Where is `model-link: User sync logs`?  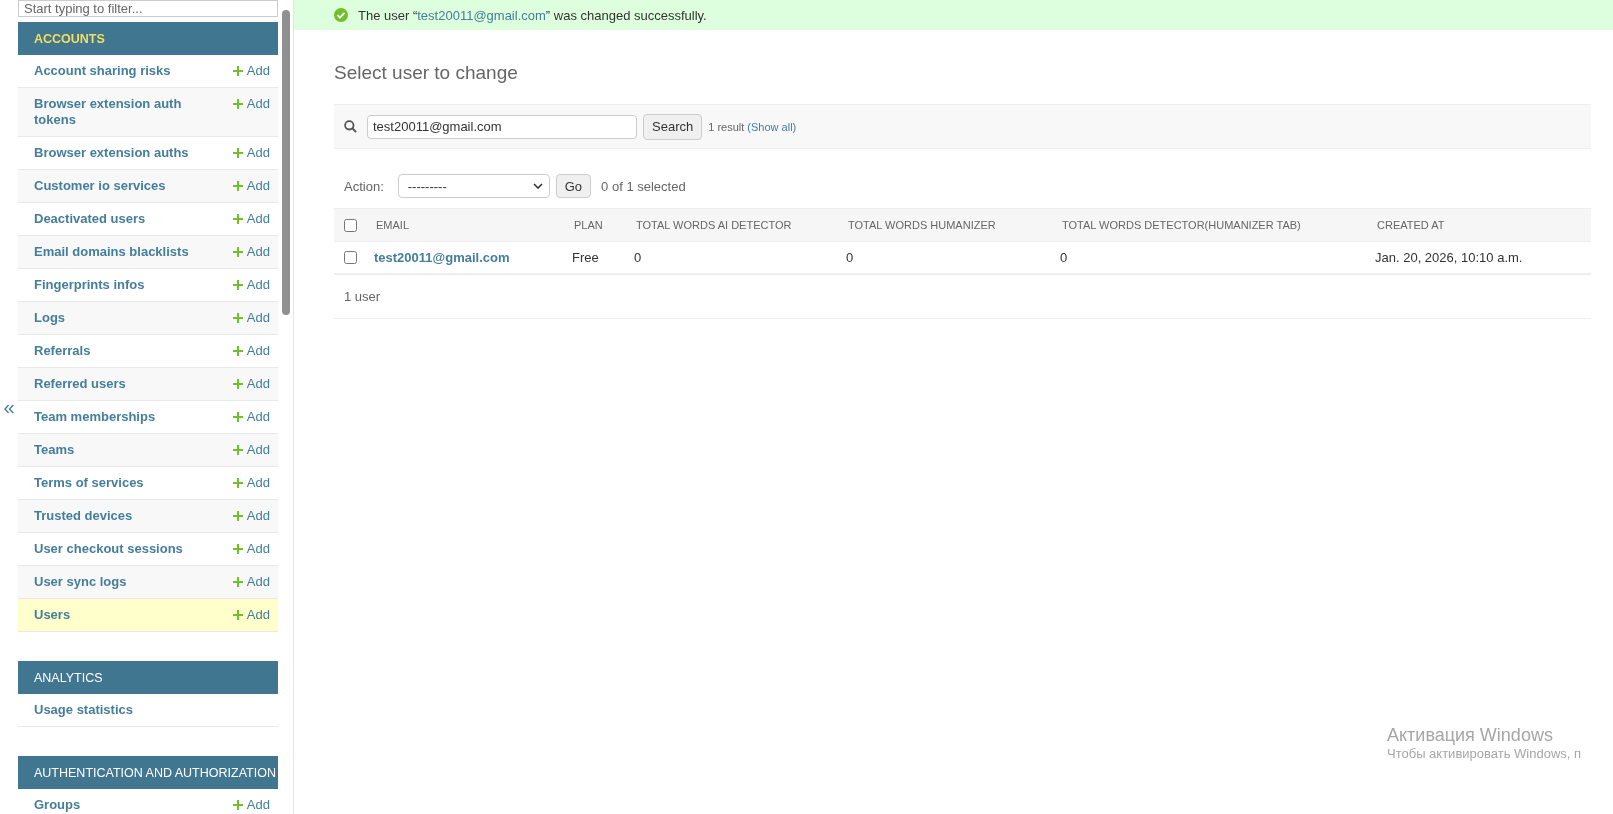
model-link: User sync logs is located at coordinates (114, 582).